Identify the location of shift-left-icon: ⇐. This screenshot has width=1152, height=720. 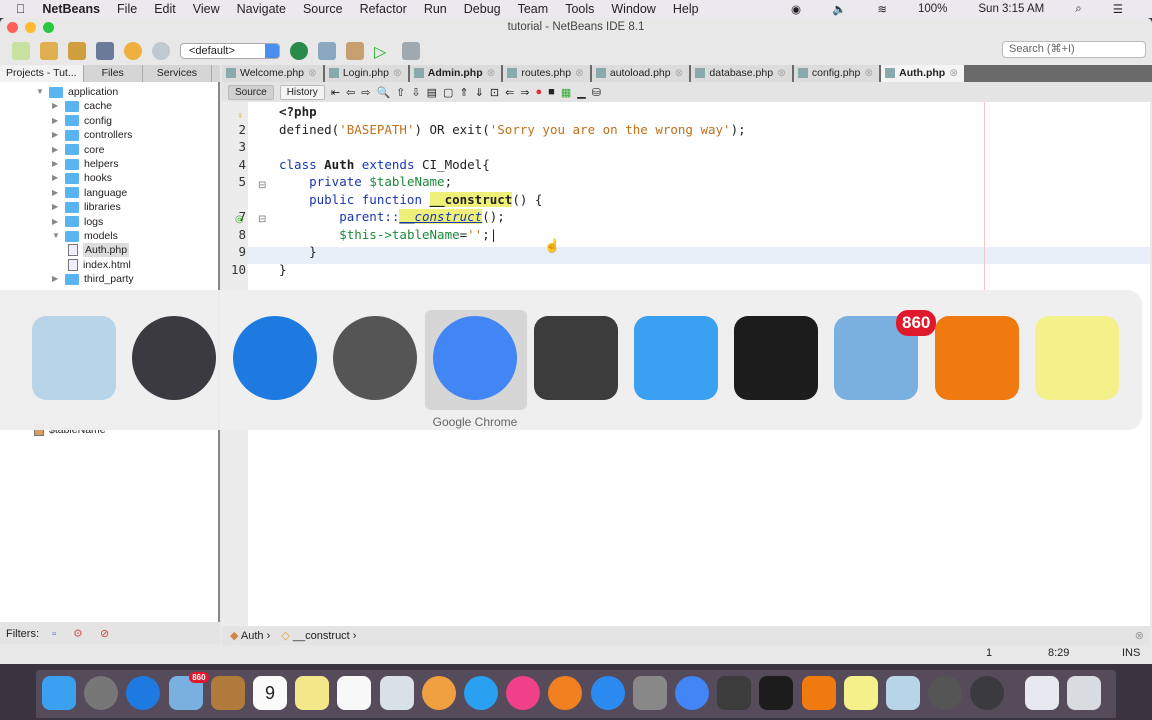
(509, 92).